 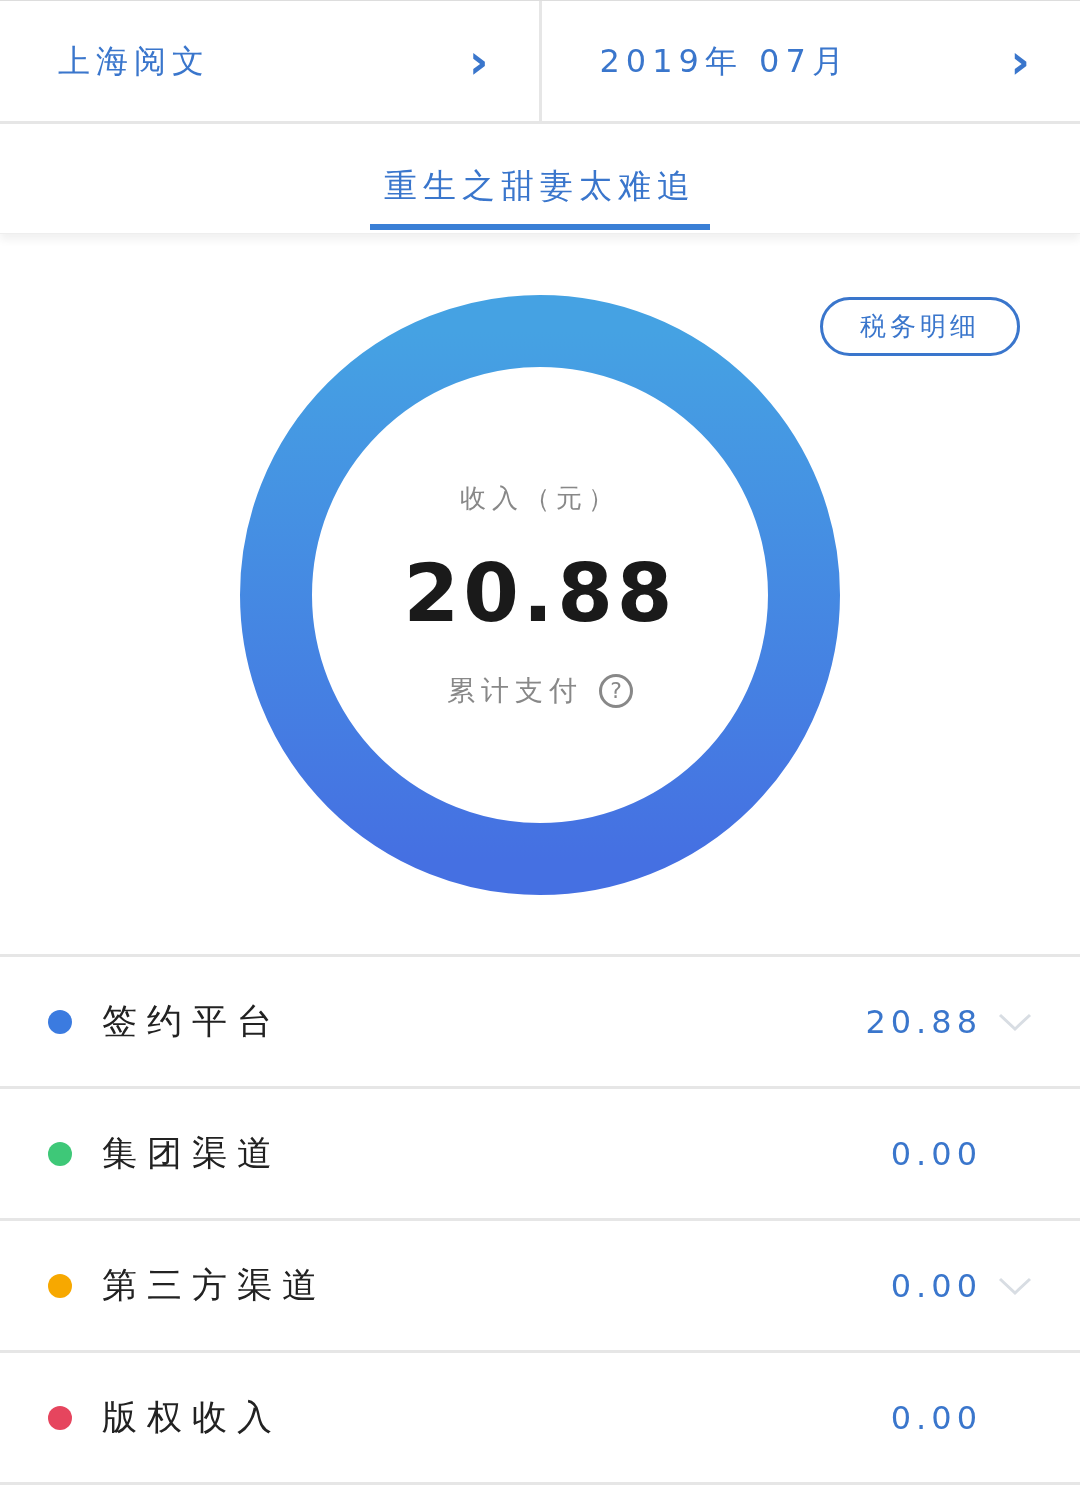 I want to click on channel-row: 签约平台 20.88, so click(x=540, y=1023).